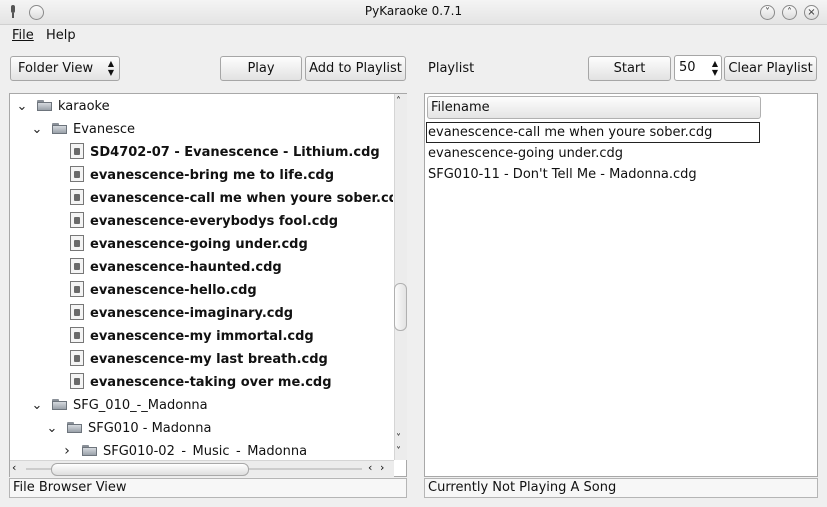 The width and height of the screenshot is (827, 507). I want to click on tree-item-label: karaoke, so click(84, 106).